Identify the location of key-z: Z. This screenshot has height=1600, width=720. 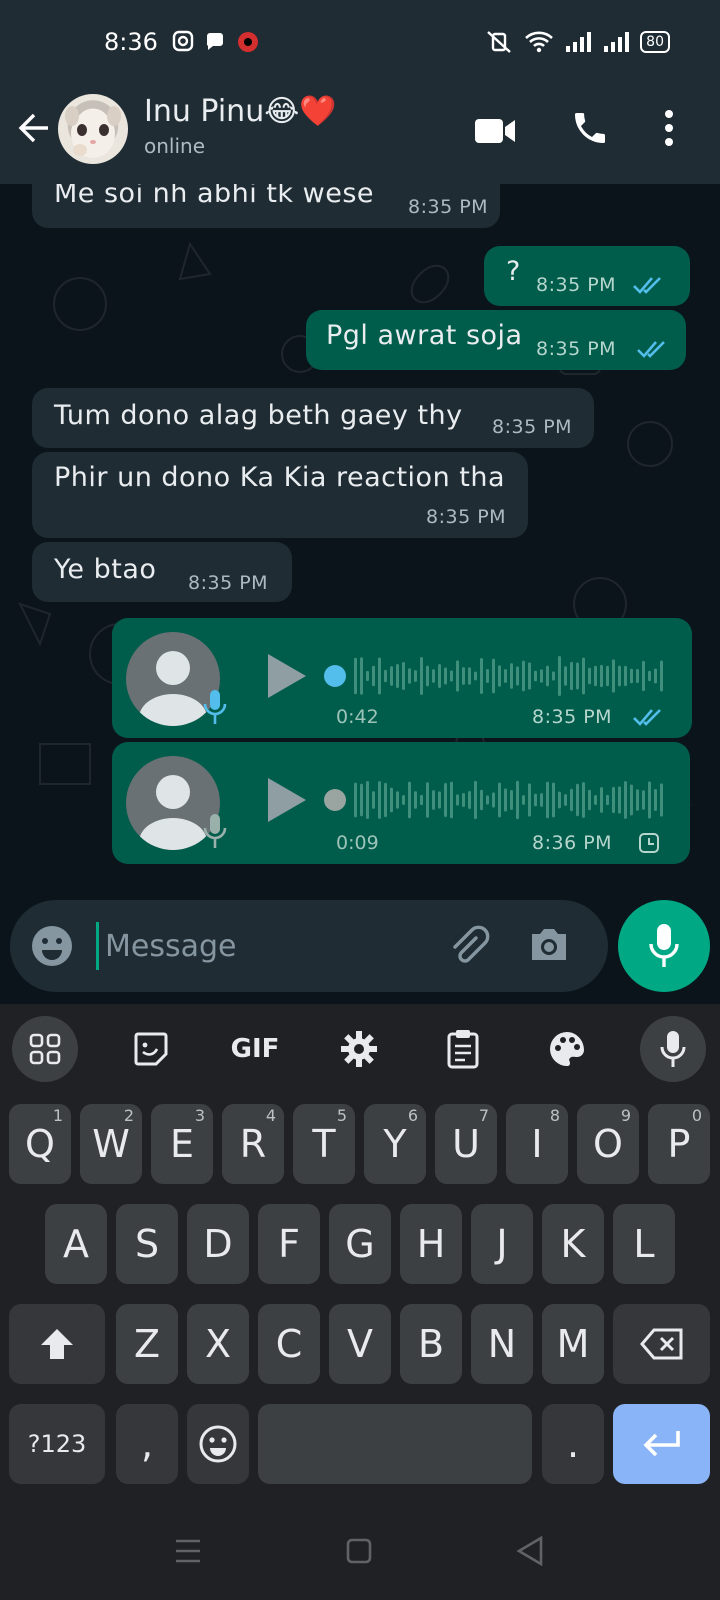
(147, 1344).